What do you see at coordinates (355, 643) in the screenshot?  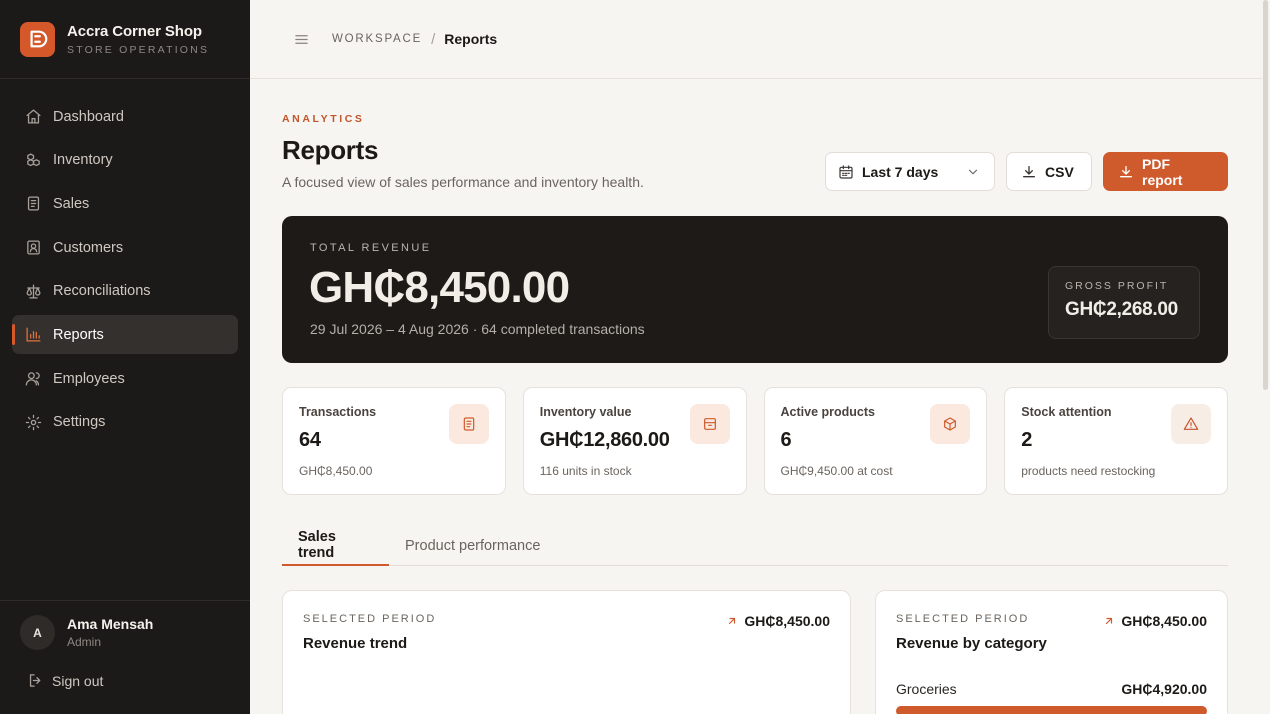 I see `panel-title: Revenue trend` at bounding box center [355, 643].